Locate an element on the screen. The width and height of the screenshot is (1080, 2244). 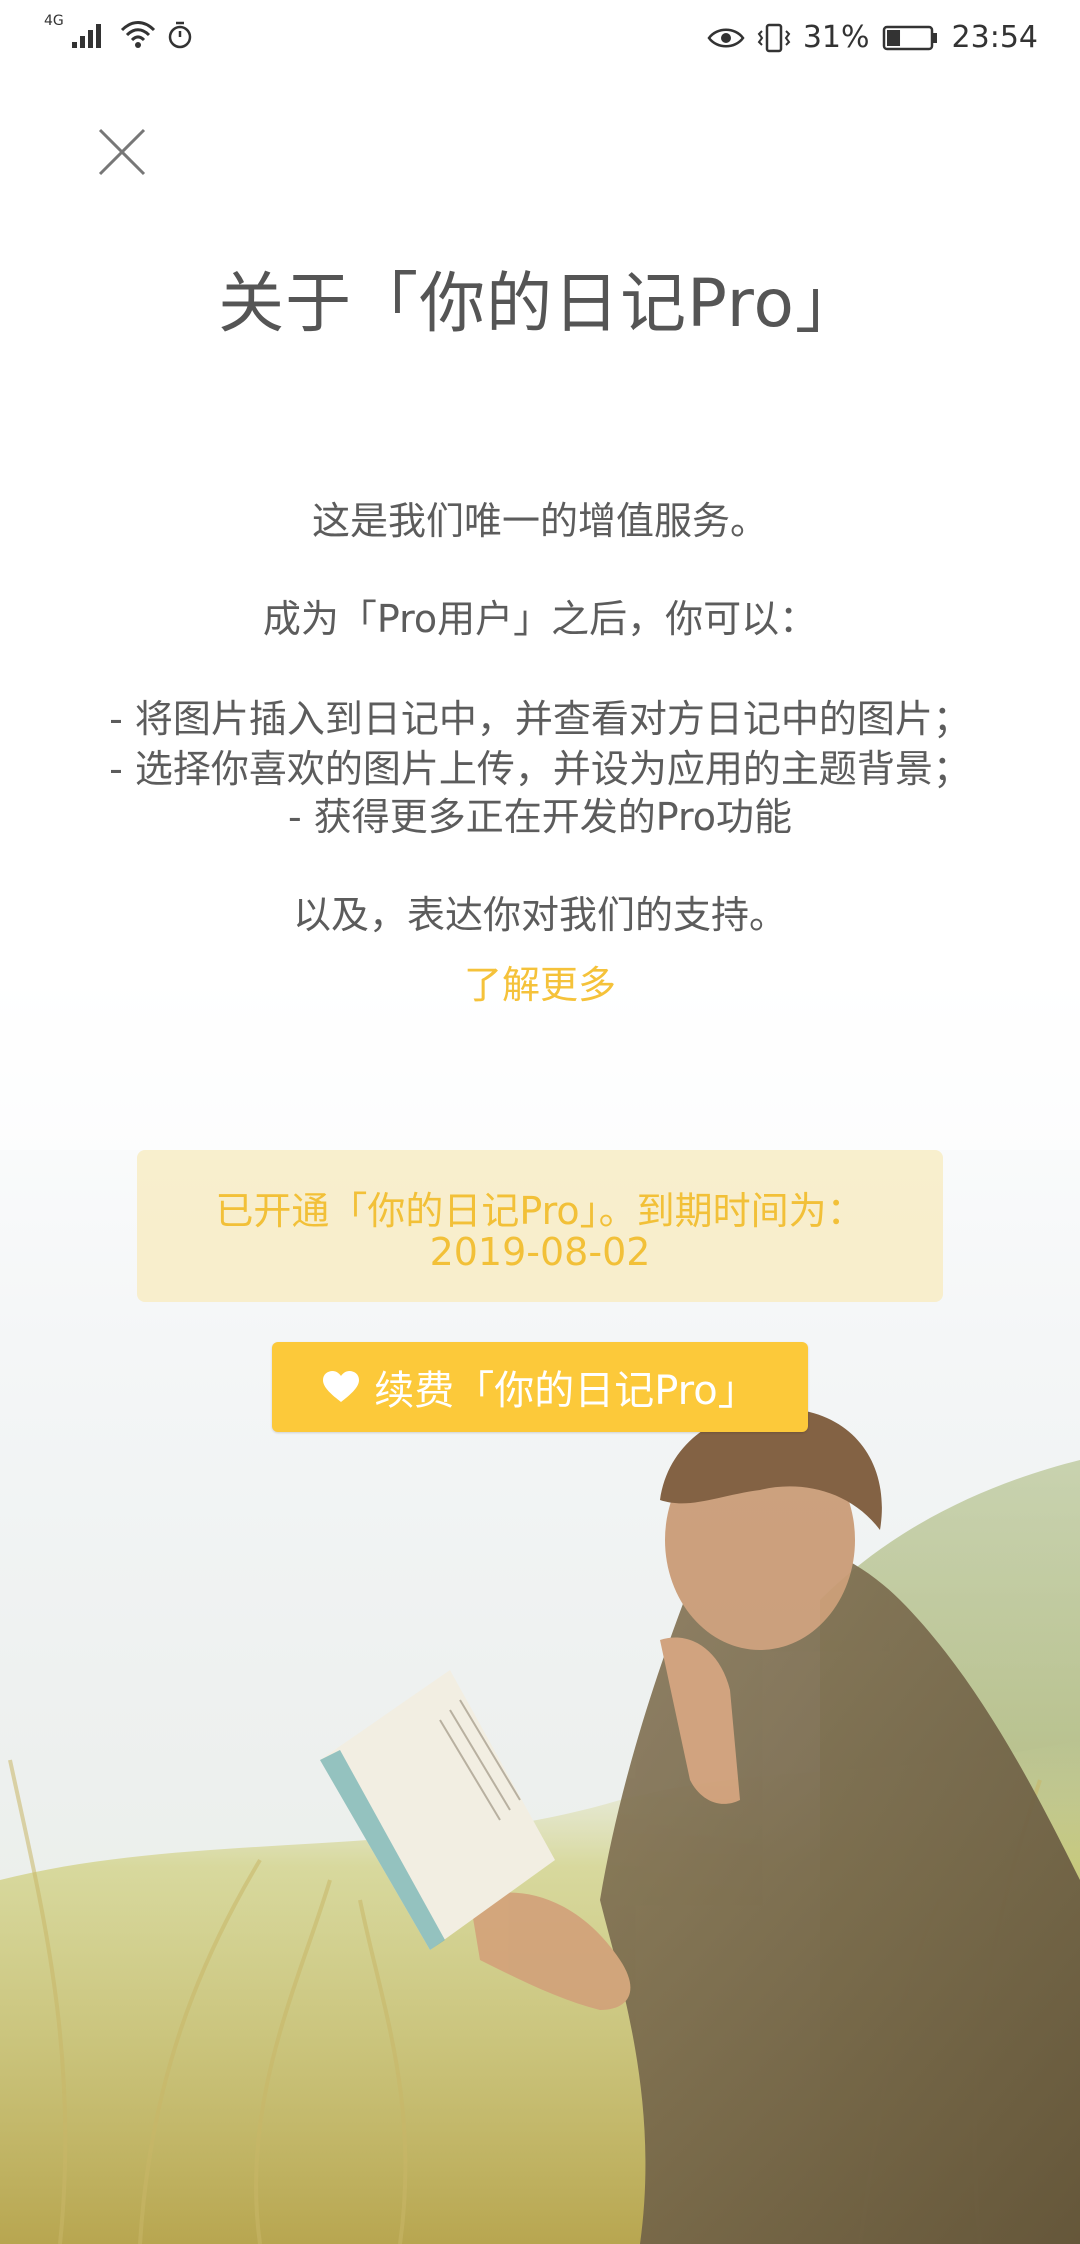
close-icon is located at coordinates (122, 152).